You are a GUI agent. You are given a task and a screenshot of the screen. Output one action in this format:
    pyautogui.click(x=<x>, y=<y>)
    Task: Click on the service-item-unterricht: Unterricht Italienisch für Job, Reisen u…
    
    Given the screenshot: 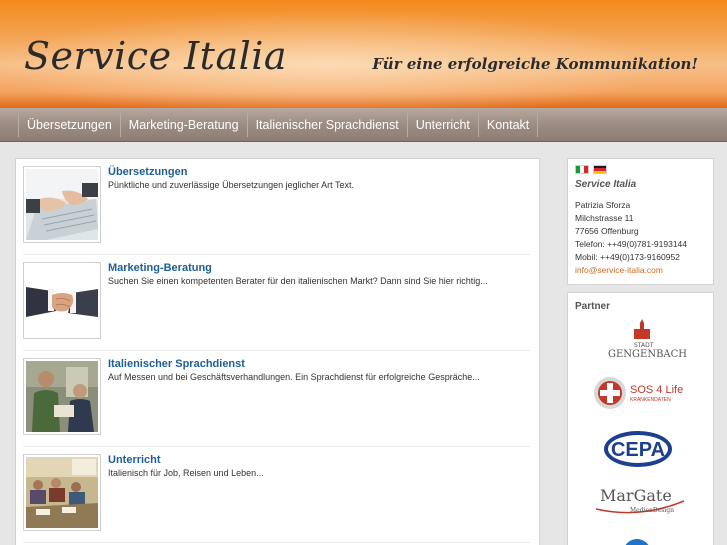 What is the action you would take?
    pyautogui.click(x=276, y=495)
    